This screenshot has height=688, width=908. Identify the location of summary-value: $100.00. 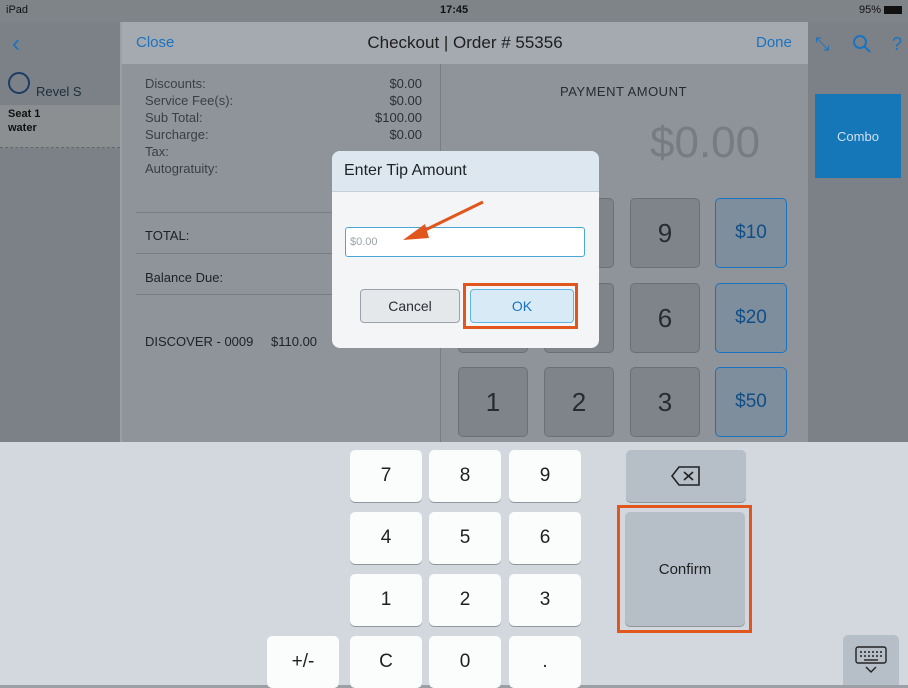
(398, 117).